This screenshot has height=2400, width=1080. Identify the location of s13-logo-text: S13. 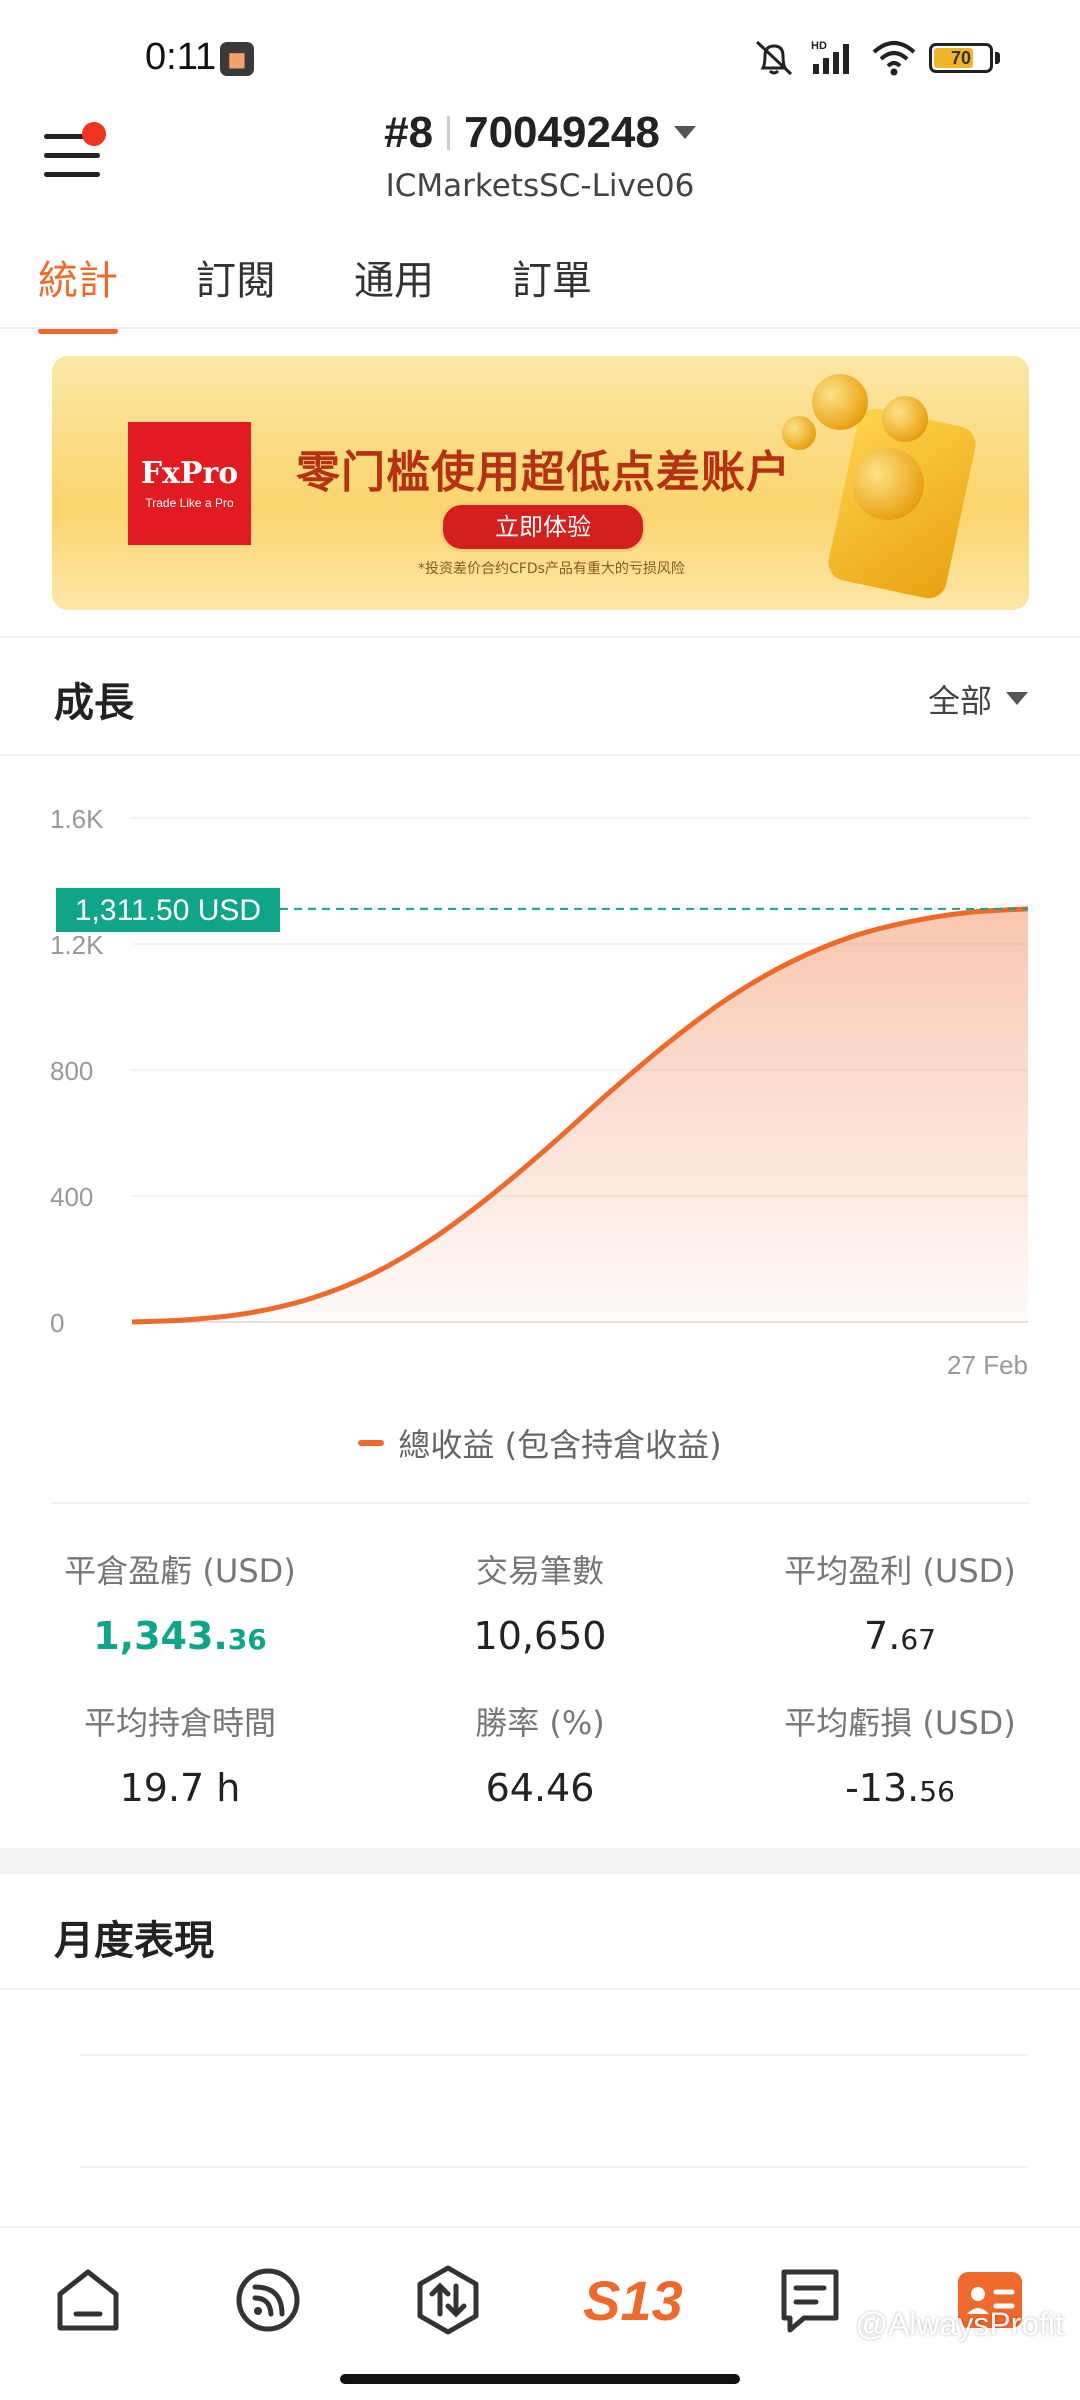
(633, 2300).